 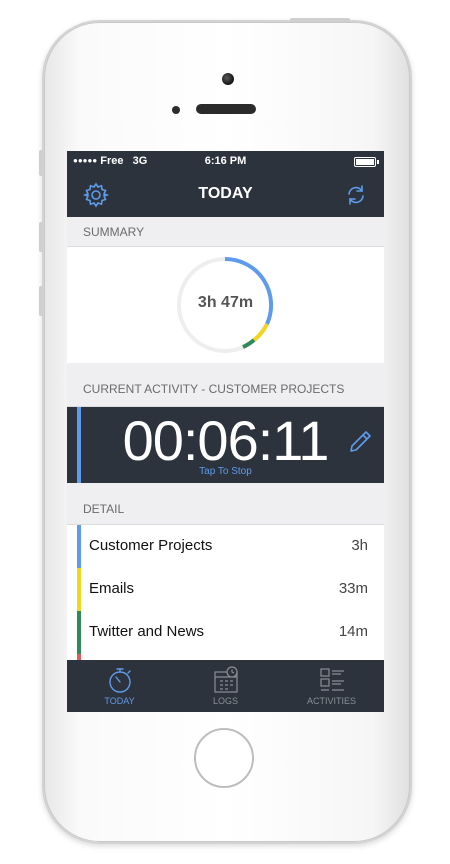 I want to click on tab-today: TODAY, so click(x=119, y=686).